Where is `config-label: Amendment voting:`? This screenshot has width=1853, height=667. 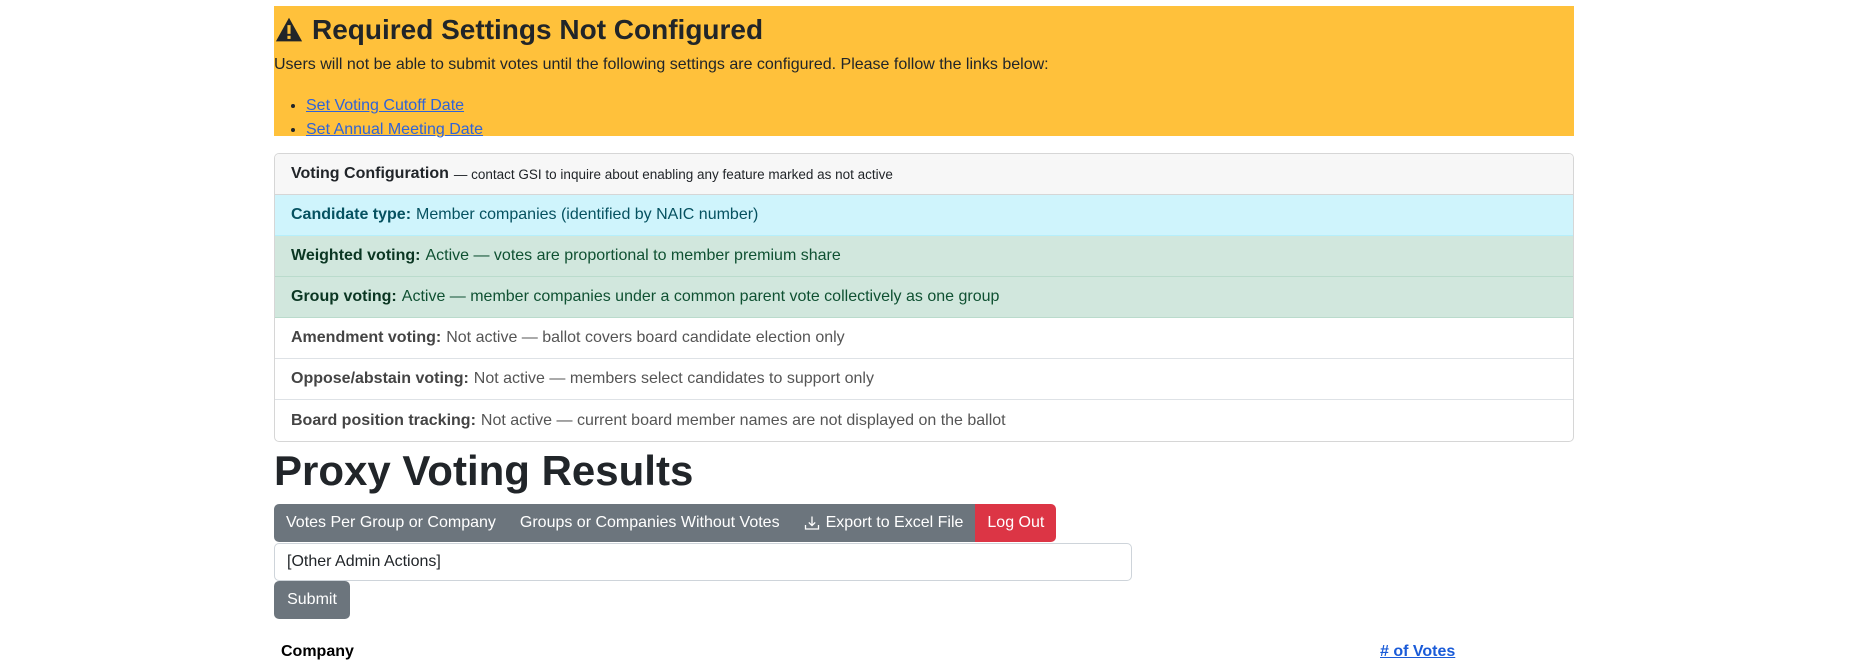
config-label: Amendment voting: is located at coordinates (366, 337).